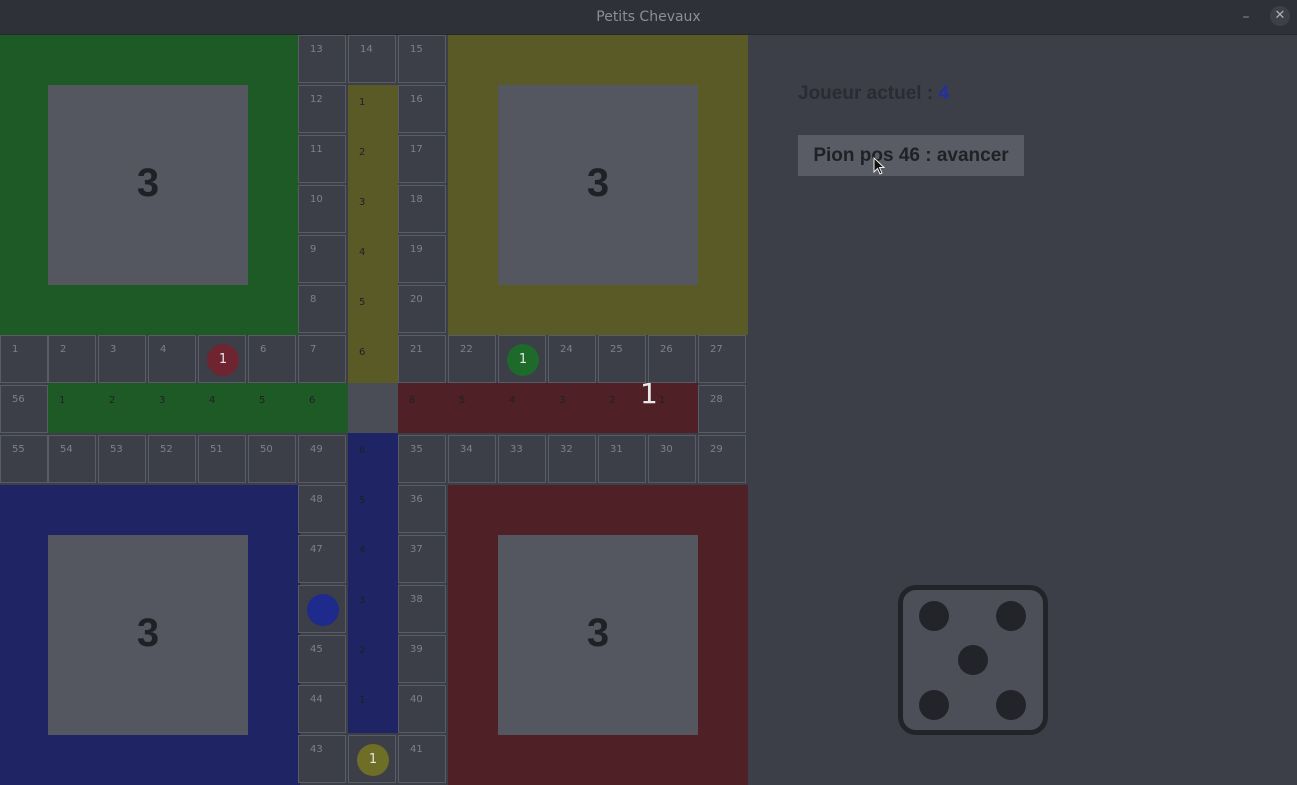 The width and height of the screenshot is (1297, 785). What do you see at coordinates (24, 459) in the screenshot?
I see `track-cell-55: 55` at bounding box center [24, 459].